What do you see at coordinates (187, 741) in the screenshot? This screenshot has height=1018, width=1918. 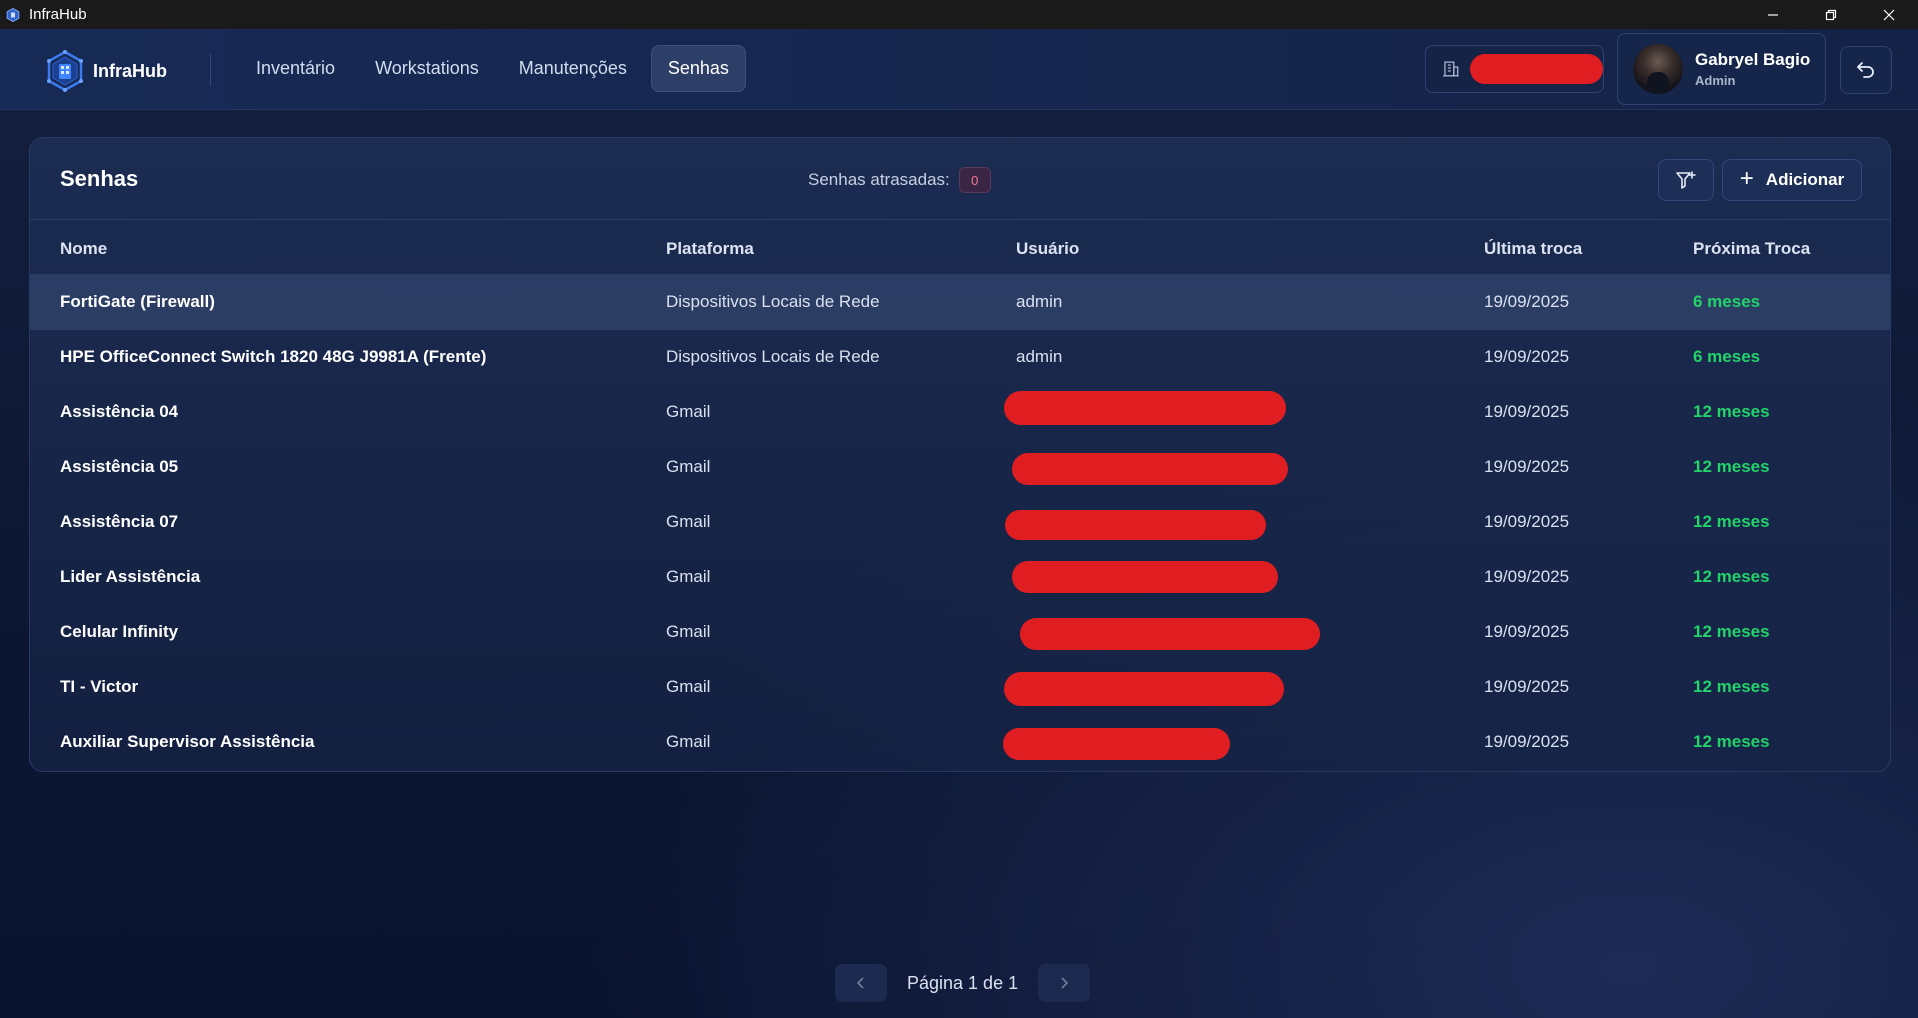 I see `cell-name: Auxiliar Supervisor Assistência` at bounding box center [187, 741].